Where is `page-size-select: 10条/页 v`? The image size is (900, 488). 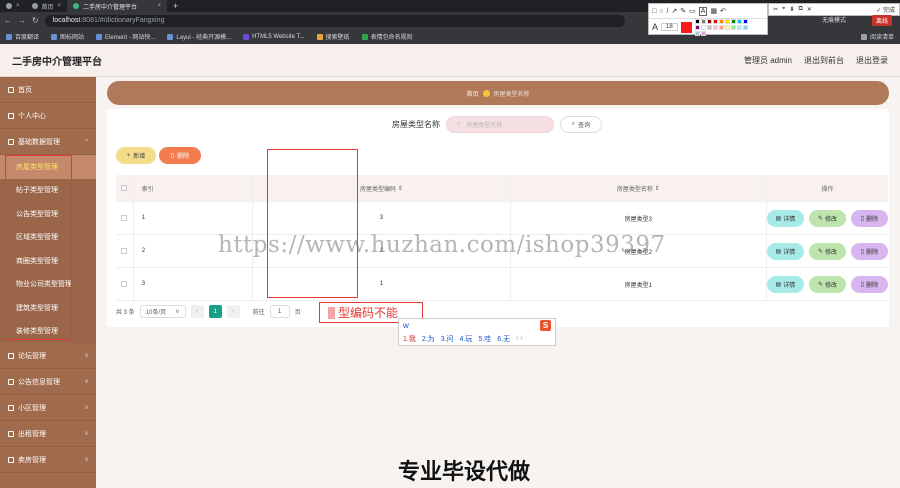 page-size-select: 10条/页 v is located at coordinates (162, 311).